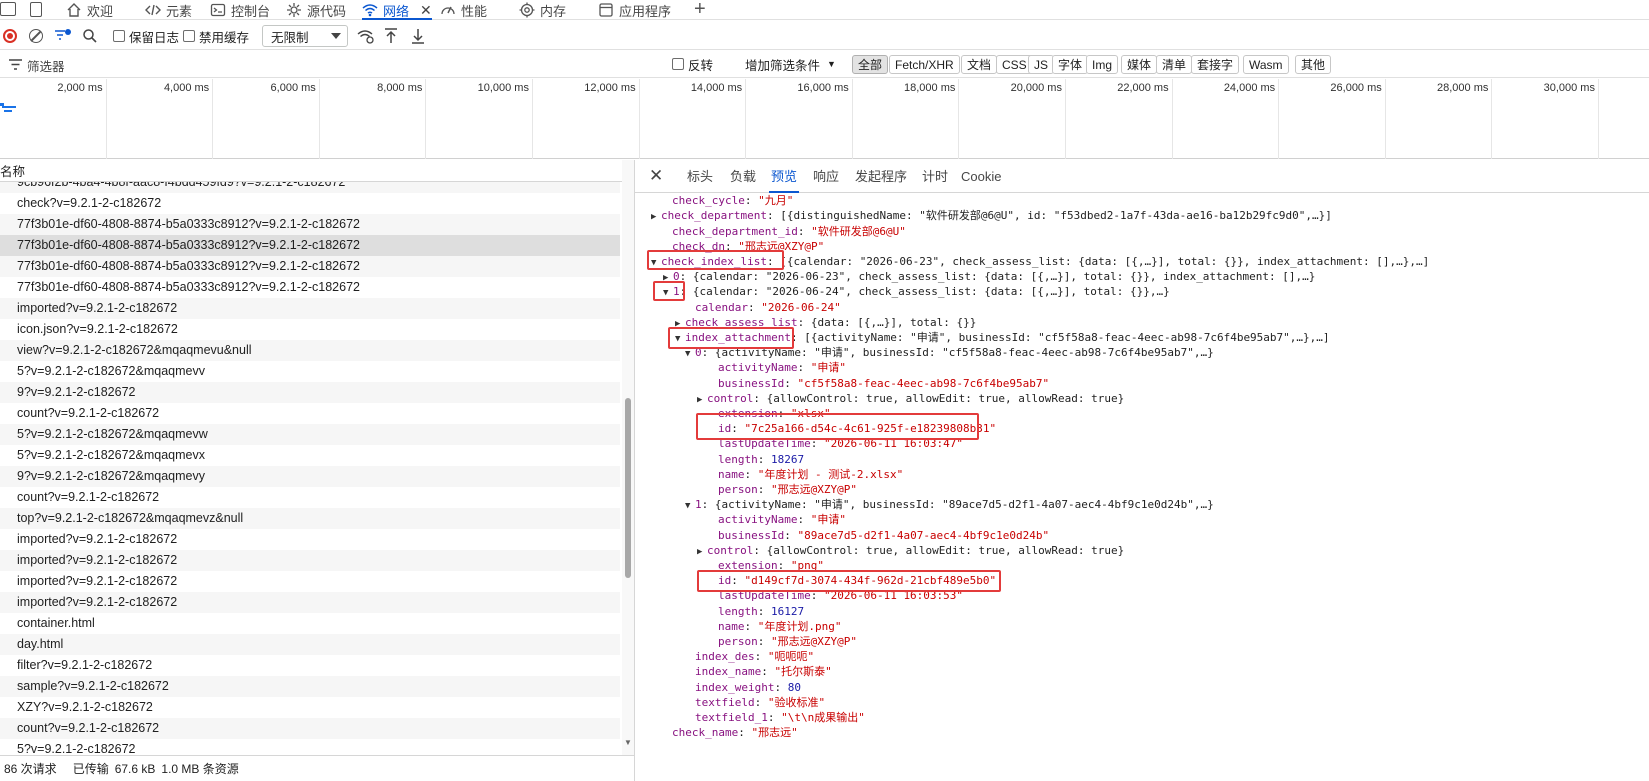  What do you see at coordinates (828, 520) in the screenshot?
I see `preview-value: "申请"` at bounding box center [828, 520].